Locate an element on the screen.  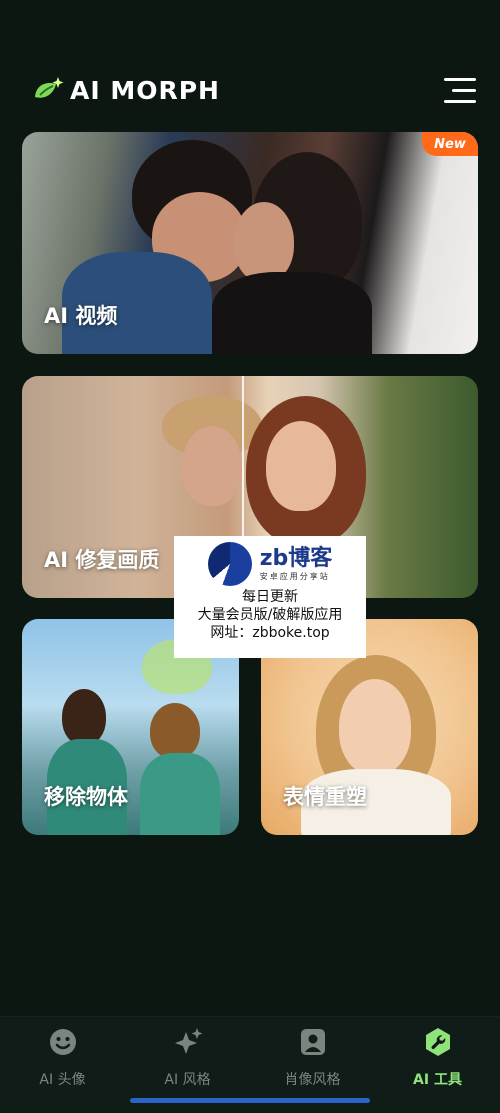
right-woman-dress is located at coordinates (180, 794).